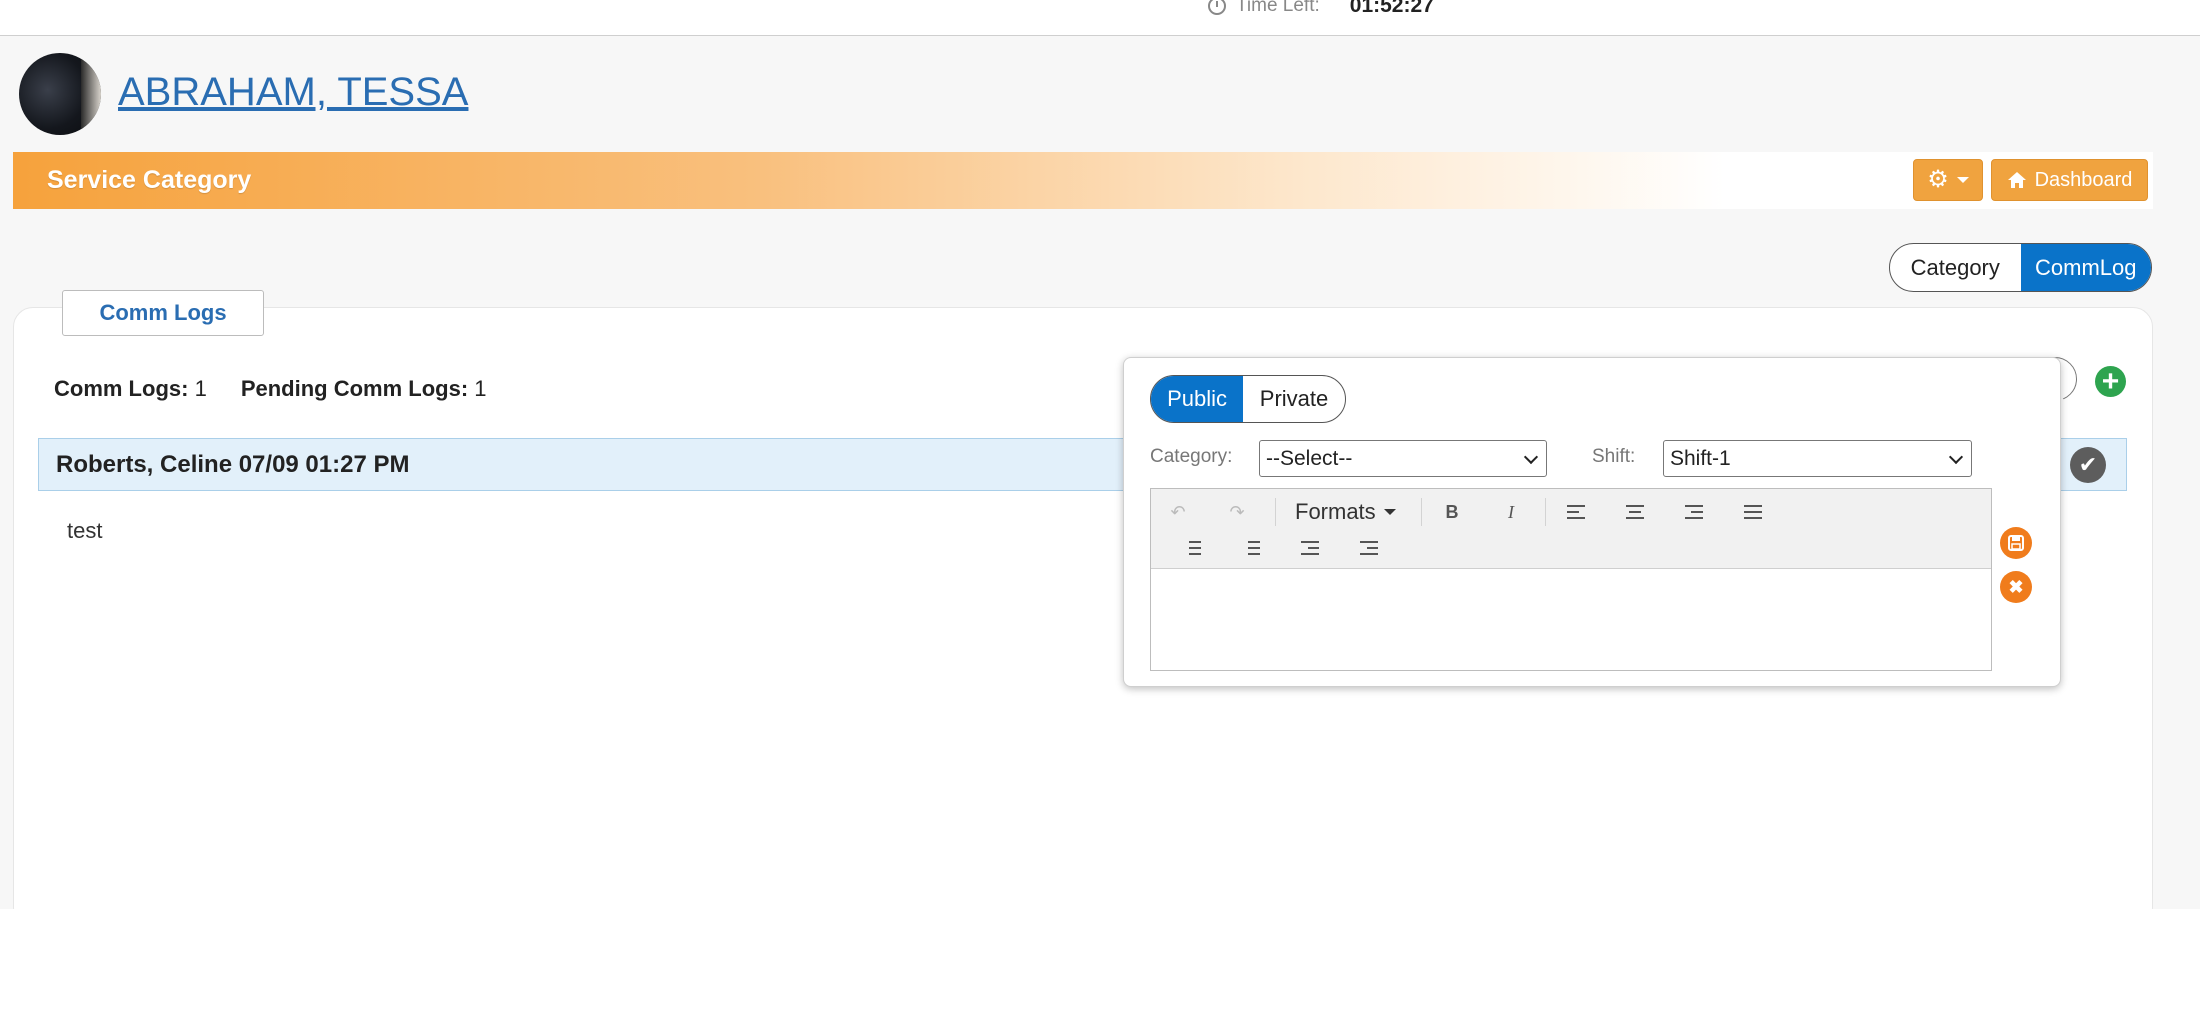 The height and width of the screenshot is (1031, 2200). What do you see at coordinates (1817, 458) in the screenshot?
I see `shift-select: Shift-1` at bounding box center [1817, 458].